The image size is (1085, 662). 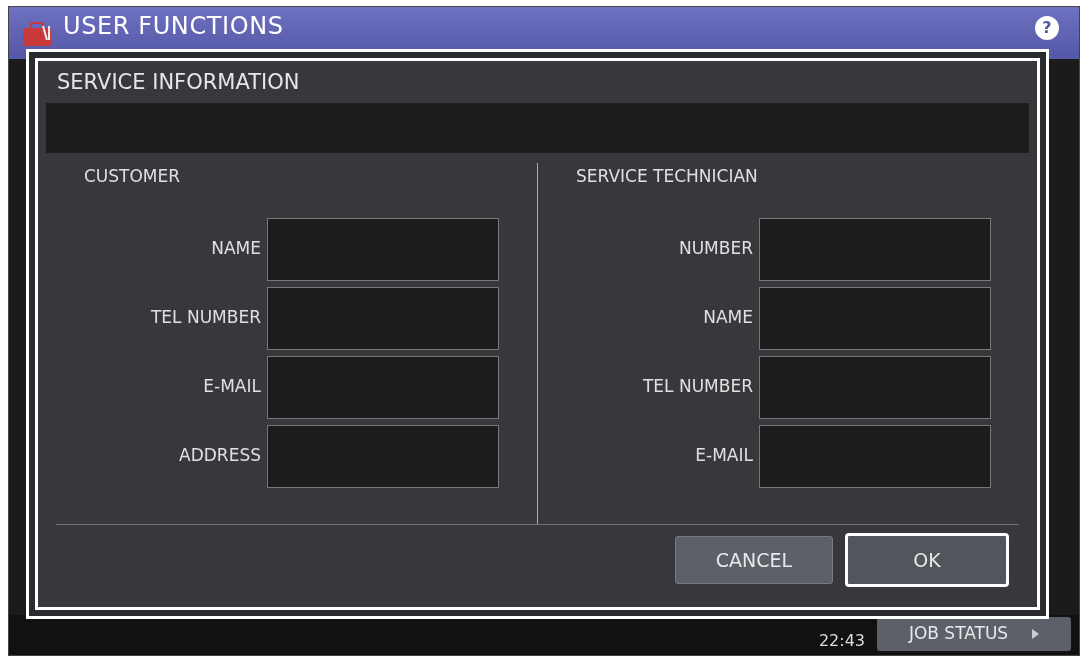 I want to click on cancel-button: CANCEL, so click(x=754, y=560).